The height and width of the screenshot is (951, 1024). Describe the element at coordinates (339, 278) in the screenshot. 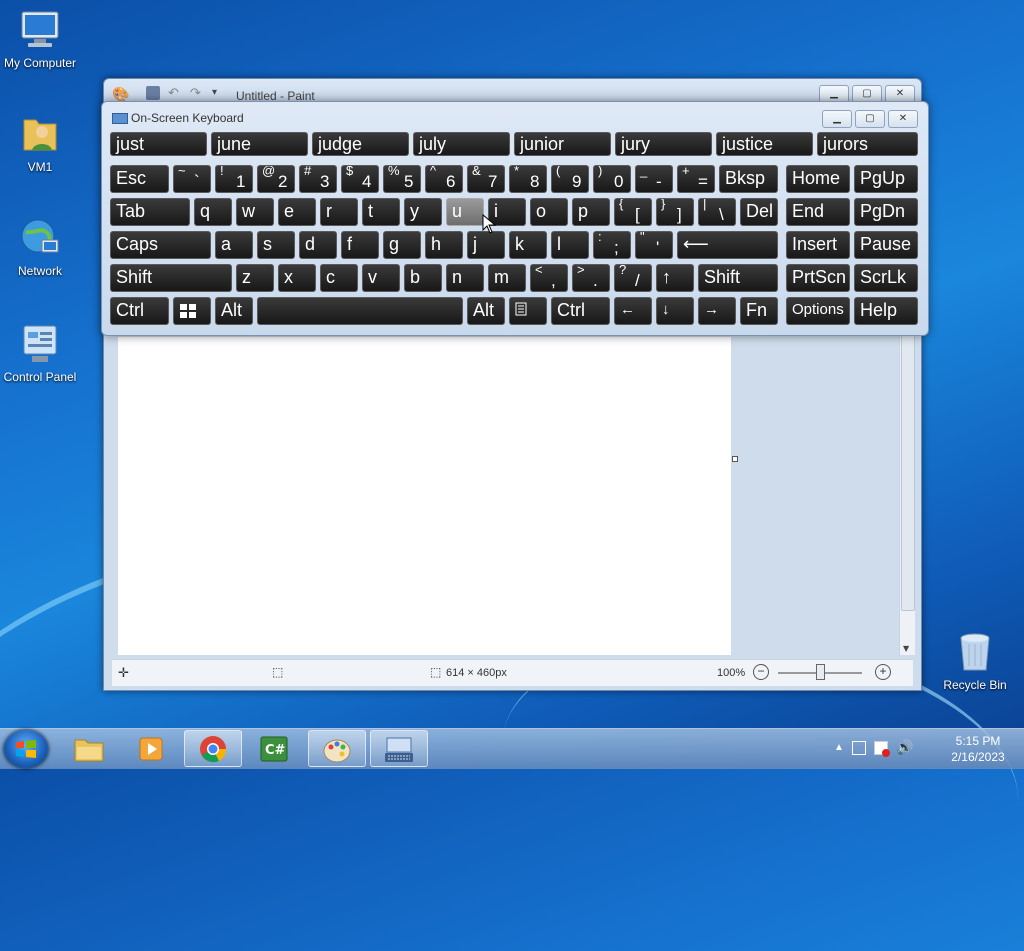

I see `key-c: c` at that location.